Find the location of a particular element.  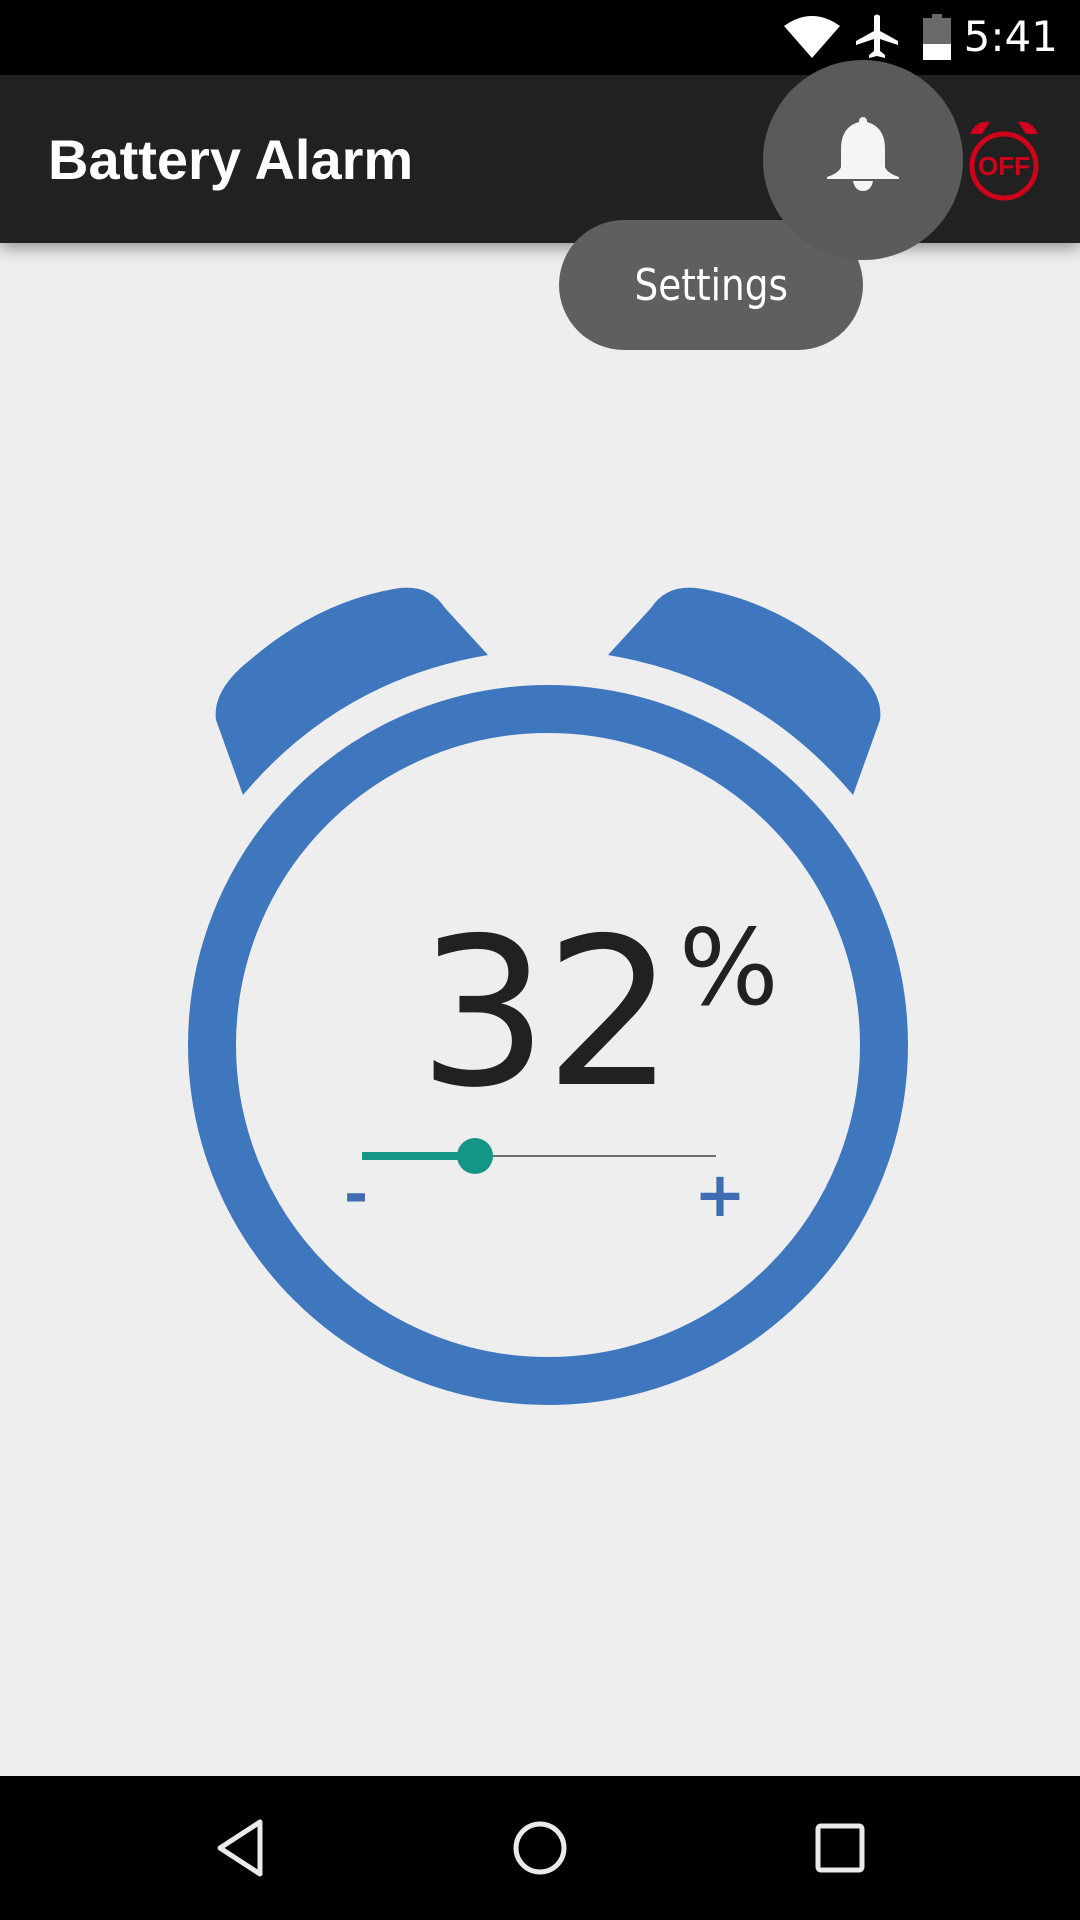

nav-home-button is located at coordinates (540, 1848).